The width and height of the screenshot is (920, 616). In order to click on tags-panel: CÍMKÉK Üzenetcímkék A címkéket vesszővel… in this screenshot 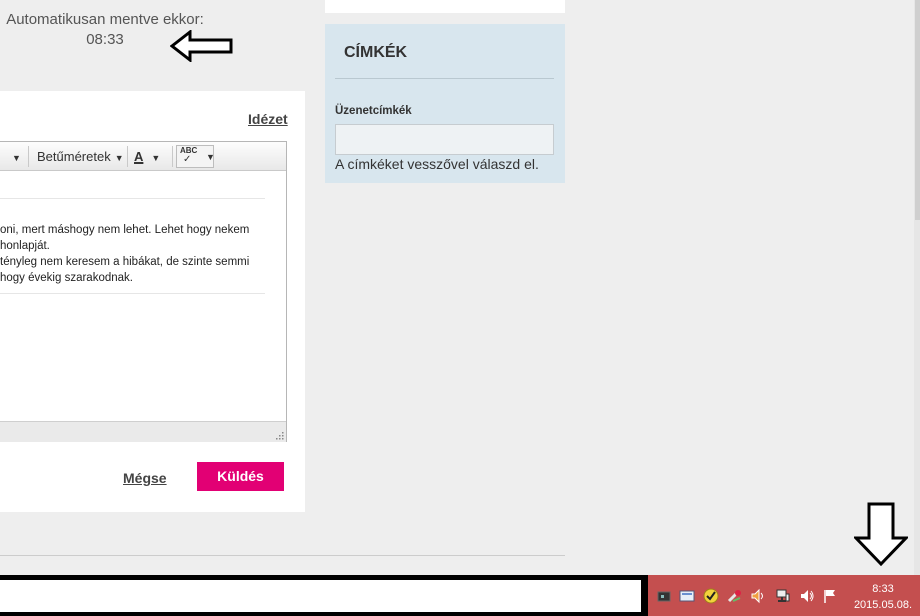, I will do `click(445, 103)`.